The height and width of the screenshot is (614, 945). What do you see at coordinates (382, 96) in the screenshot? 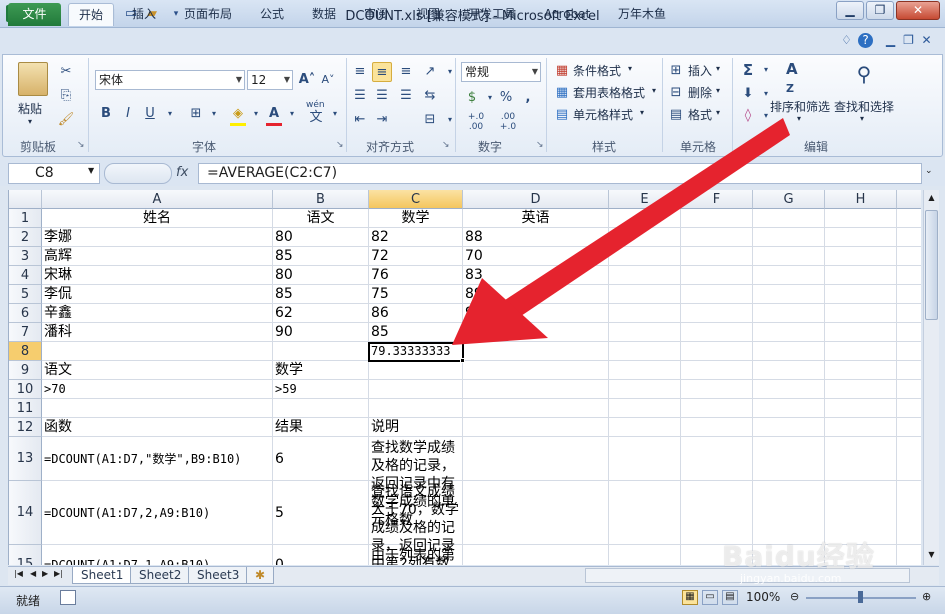
I see `align-center-icon: ☰` at bounding box center [382, 96].